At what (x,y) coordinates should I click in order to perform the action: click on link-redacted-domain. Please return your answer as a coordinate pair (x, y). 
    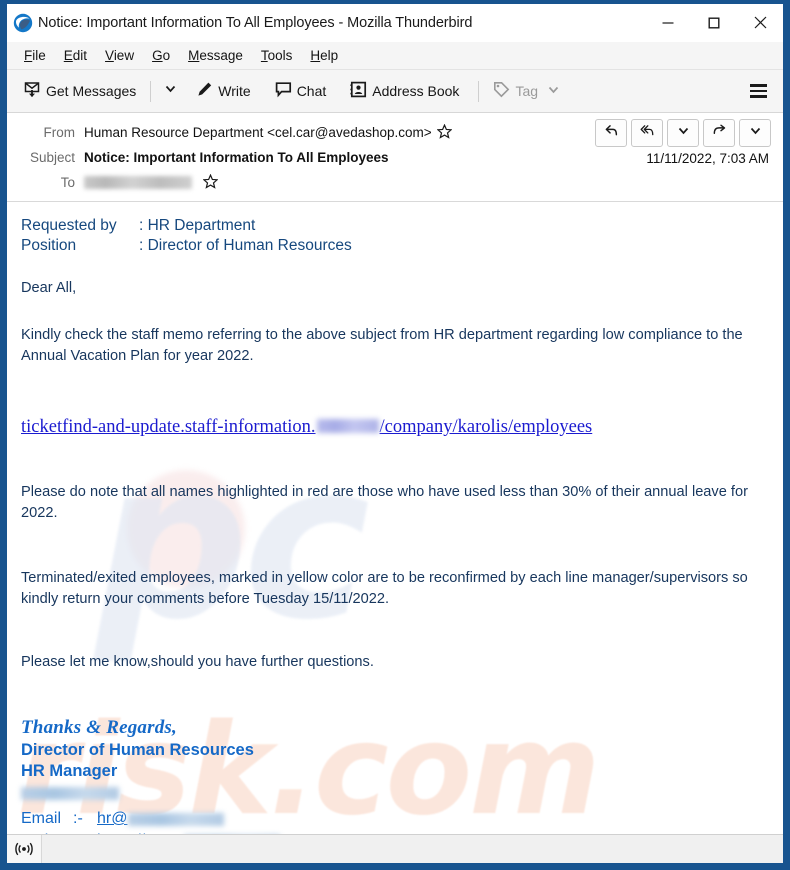
    Looking at the image, I should click on (347, 426).